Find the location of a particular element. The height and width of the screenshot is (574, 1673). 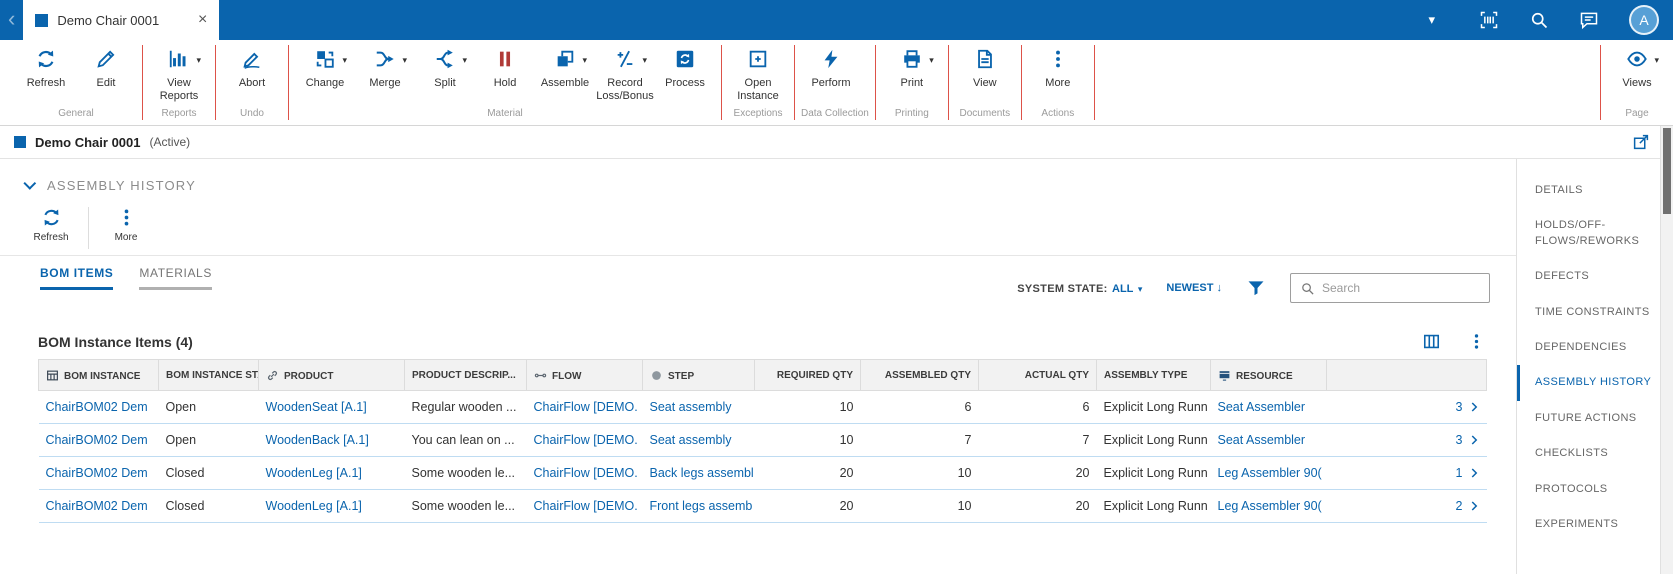

document-tab: Demo Chair 0001 × is located at coordinates (121, 20).